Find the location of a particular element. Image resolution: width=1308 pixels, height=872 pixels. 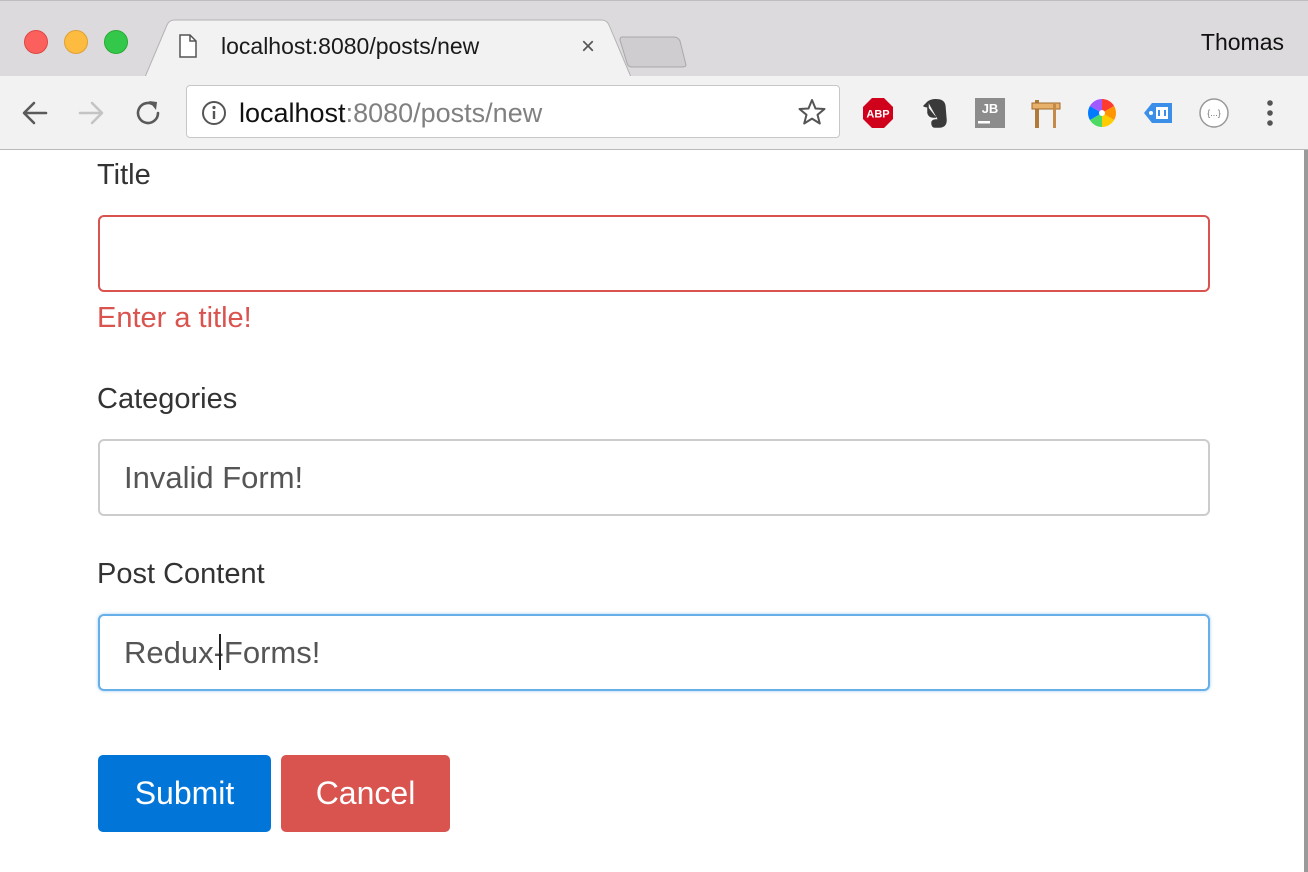

categories-input: Invalid Form! is located at coordinates (654, 477).